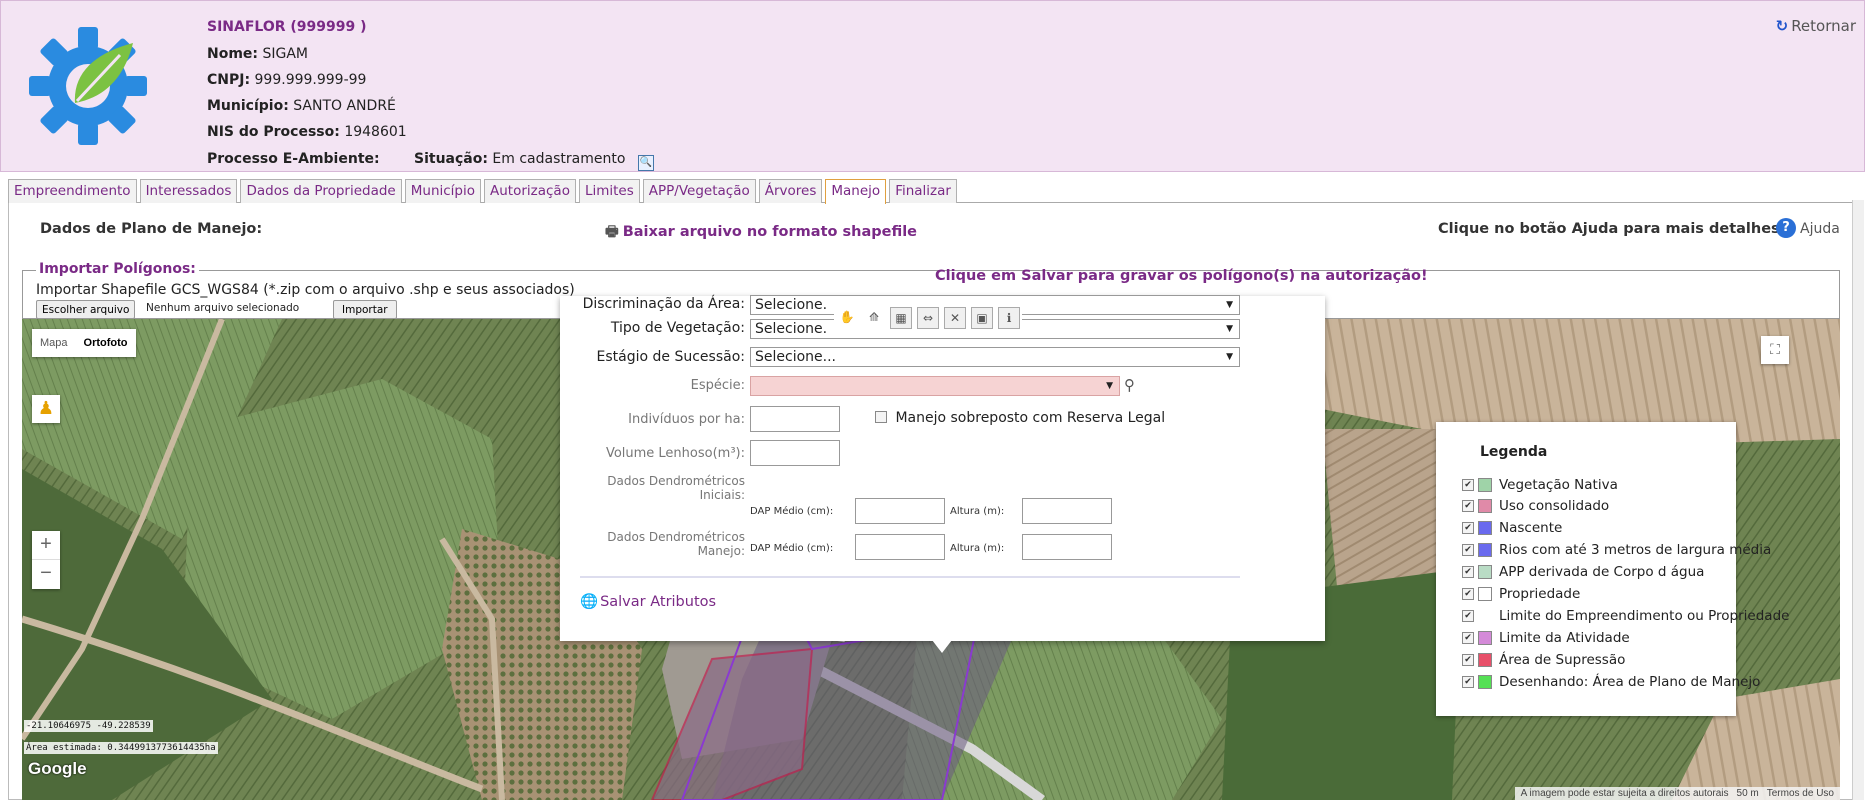  What do you see at coordinates (847, 318) in the screenshot?
I see `pan-hand-icon: ✋` at bounding box center [847, 318].